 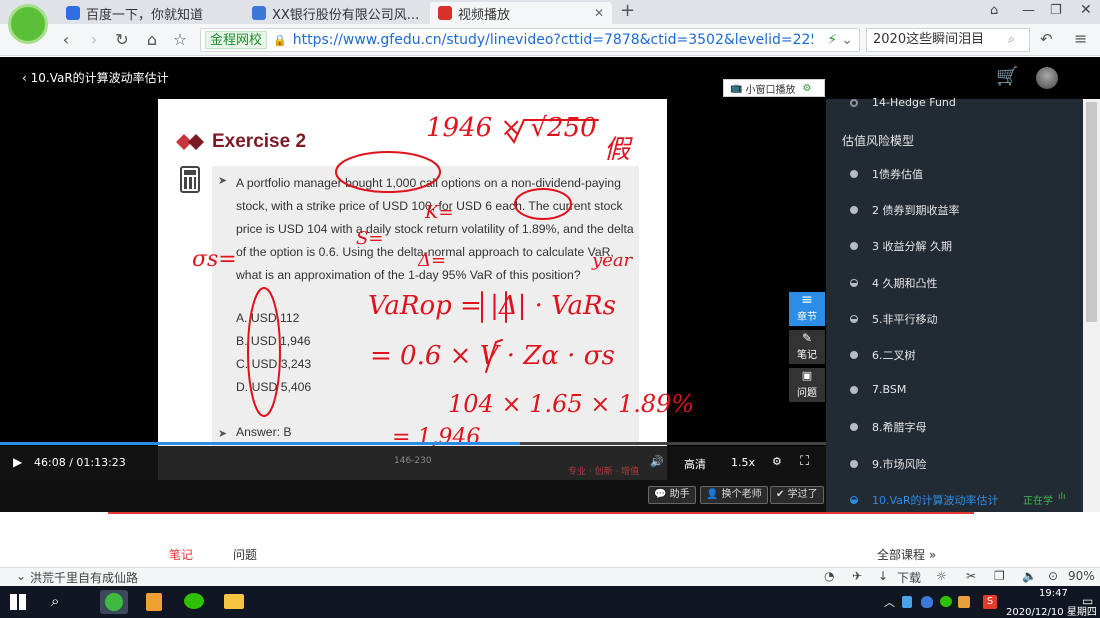 I want to click on mini-window-button: 📺 小窗口播放 ⚙, so click(x=774, y=88).